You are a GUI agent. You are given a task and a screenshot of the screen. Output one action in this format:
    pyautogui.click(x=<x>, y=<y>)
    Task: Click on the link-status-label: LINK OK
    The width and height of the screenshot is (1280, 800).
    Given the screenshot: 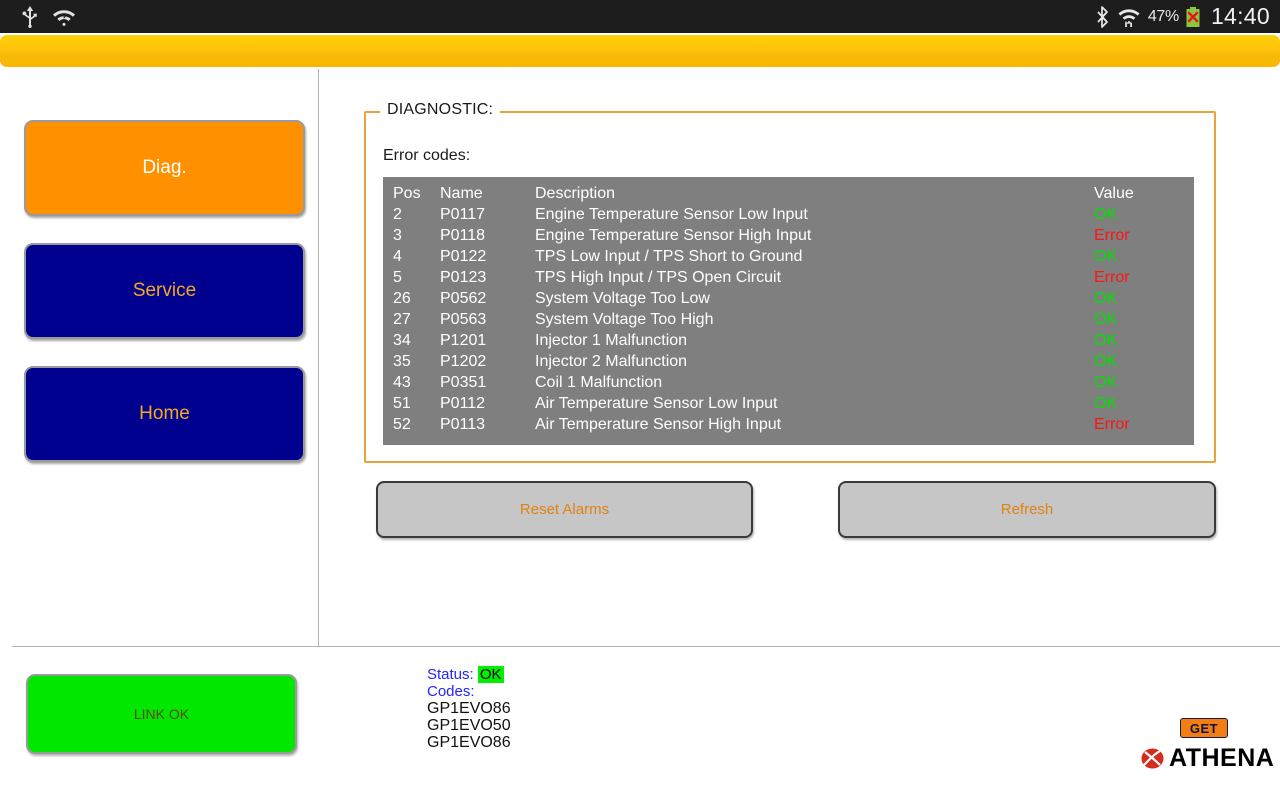 What is the action you would take?
    pyautogui.click(x=161, y=714)
    